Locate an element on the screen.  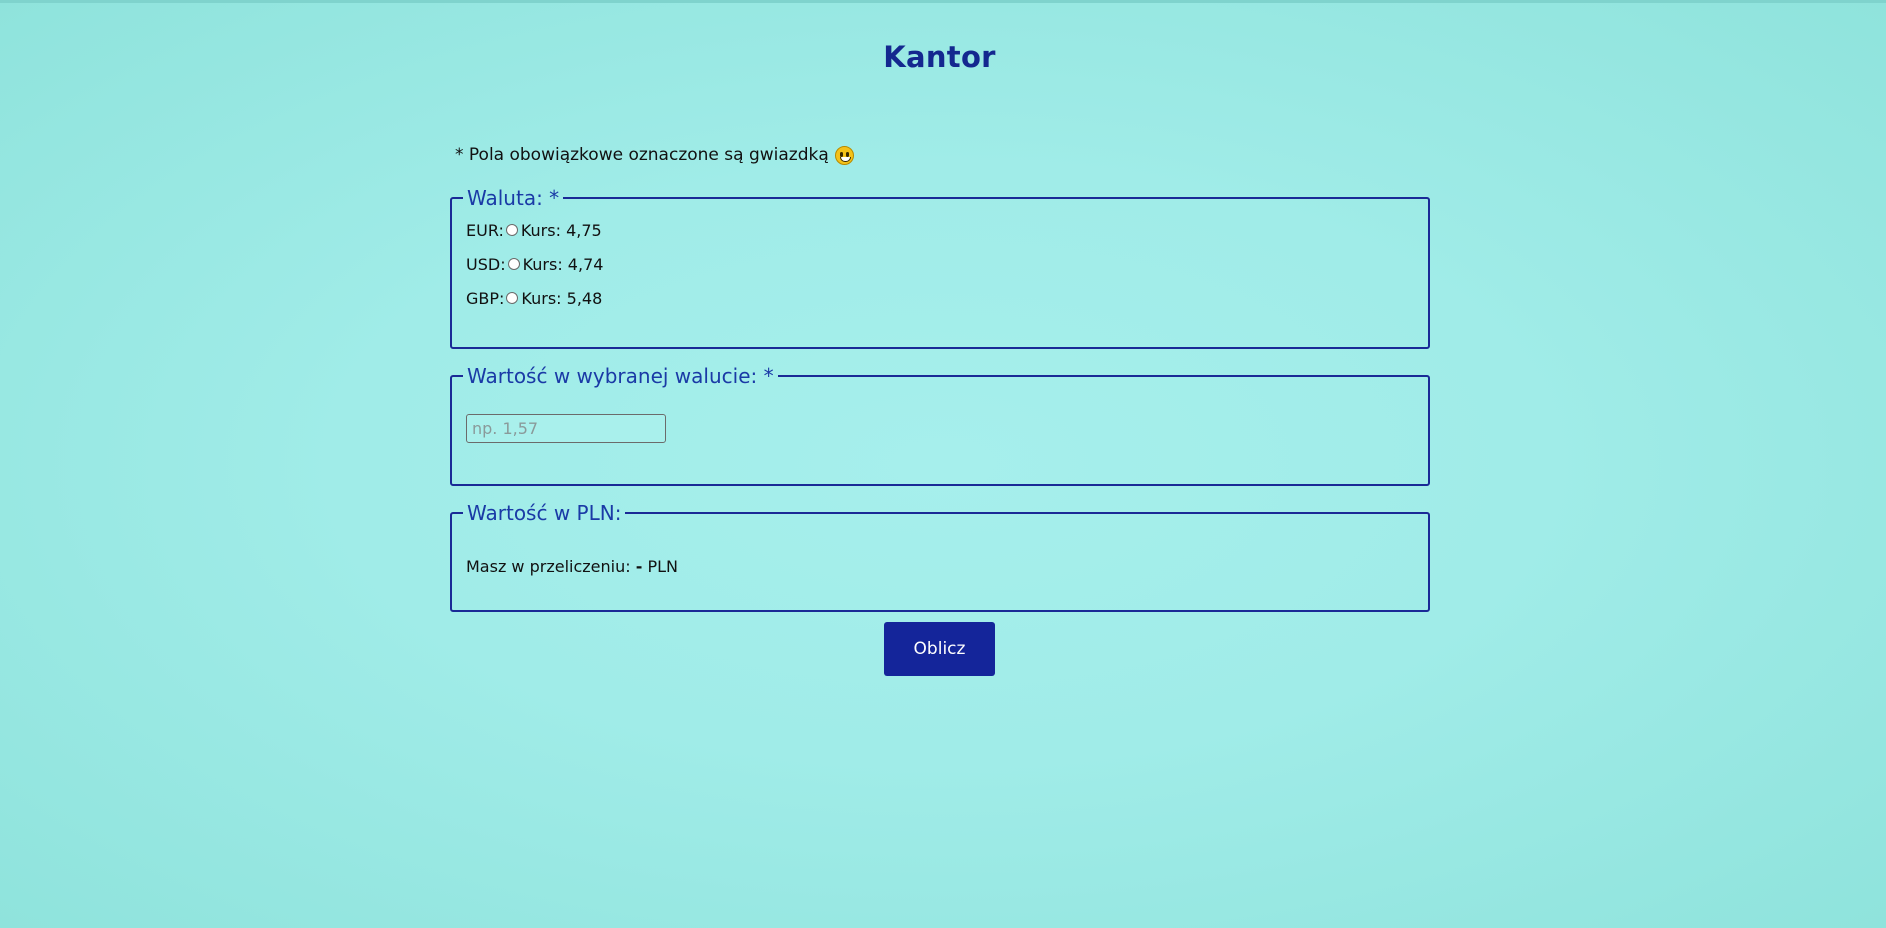
pln-result-label: Masz w przeliczeniu: is located at coordinates (548, 566).